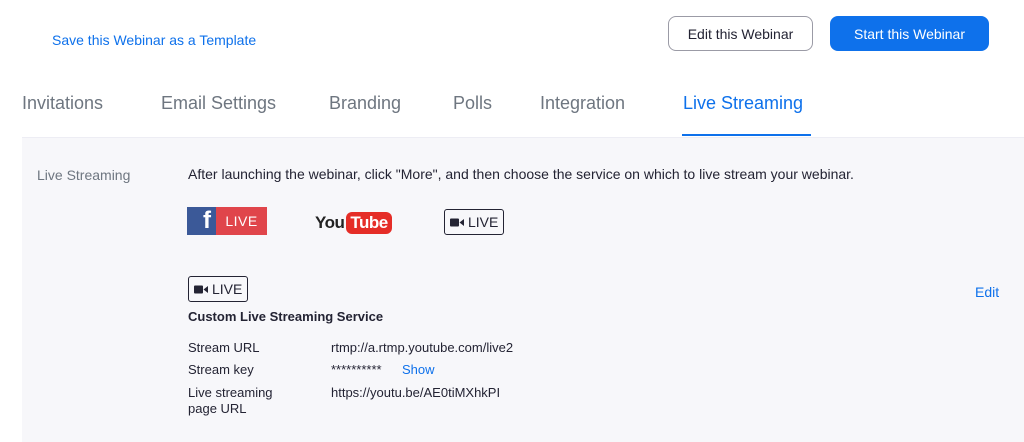 This screenshot has height=442, width=1024. What do you see at coordinates (356, 369) in the screenshot?
I see `stream-key-value: **********` at bounding box center [356, 369].